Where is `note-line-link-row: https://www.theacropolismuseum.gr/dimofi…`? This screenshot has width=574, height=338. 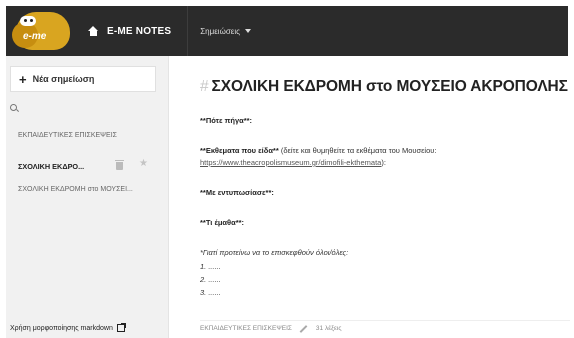
note-line-link-row: https://www.theacropolismuseum.gr/dimofi… is located at coordinates (293, 162).